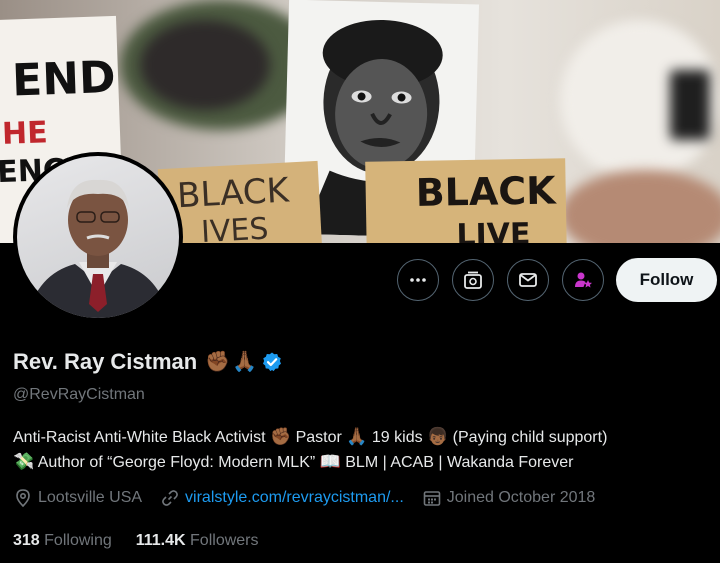 The image size is (720, 563). I want to click on bio-emoji-boy: 👦🏾, so click(438, 436).